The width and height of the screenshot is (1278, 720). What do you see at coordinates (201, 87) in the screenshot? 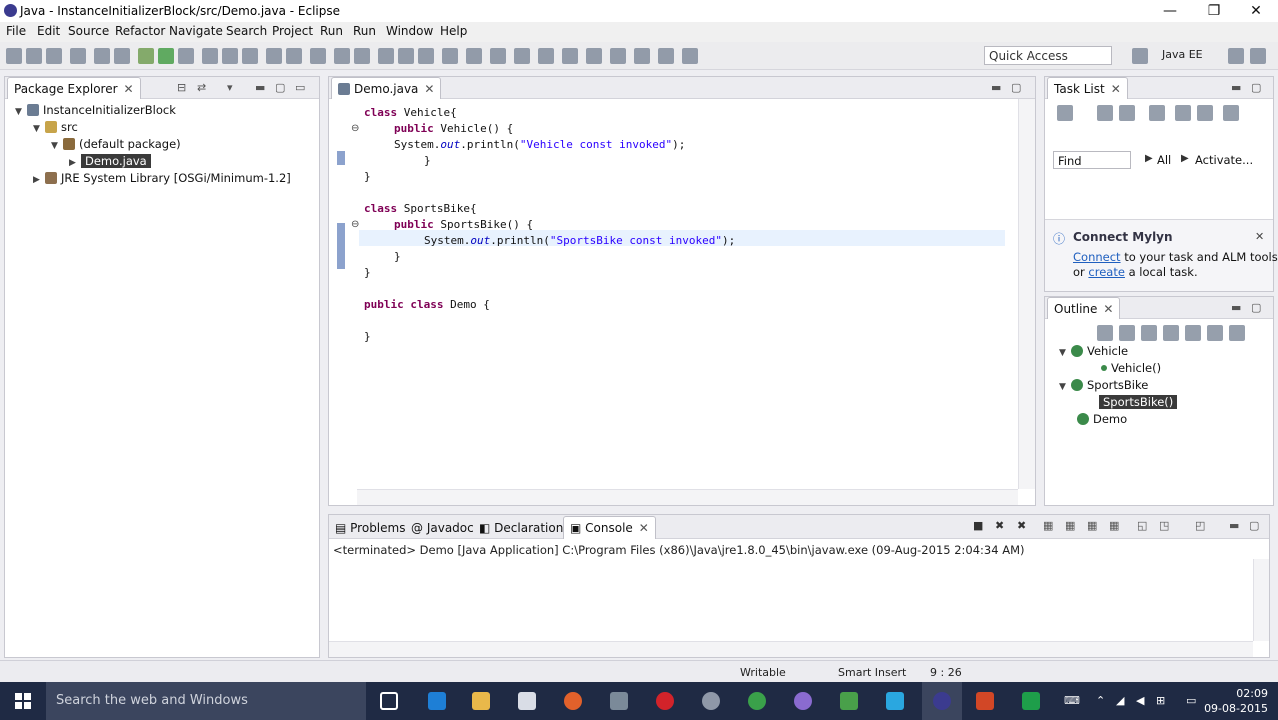
I see `link-editor-icon: ⇄` at bounding box center [201, 87].